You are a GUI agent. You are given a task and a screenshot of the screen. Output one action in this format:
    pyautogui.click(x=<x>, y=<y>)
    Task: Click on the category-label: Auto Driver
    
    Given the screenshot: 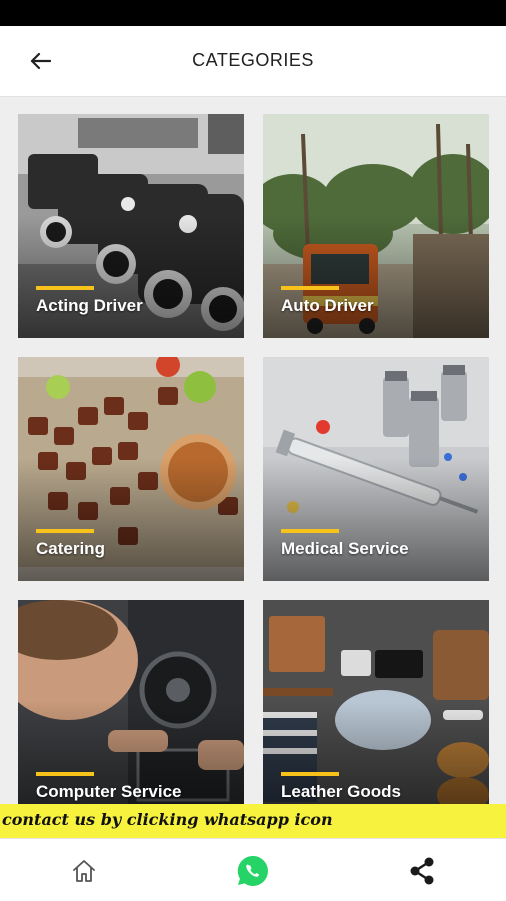 What is the action you would take?
    pyautogui.click(x=327, y=305)
    